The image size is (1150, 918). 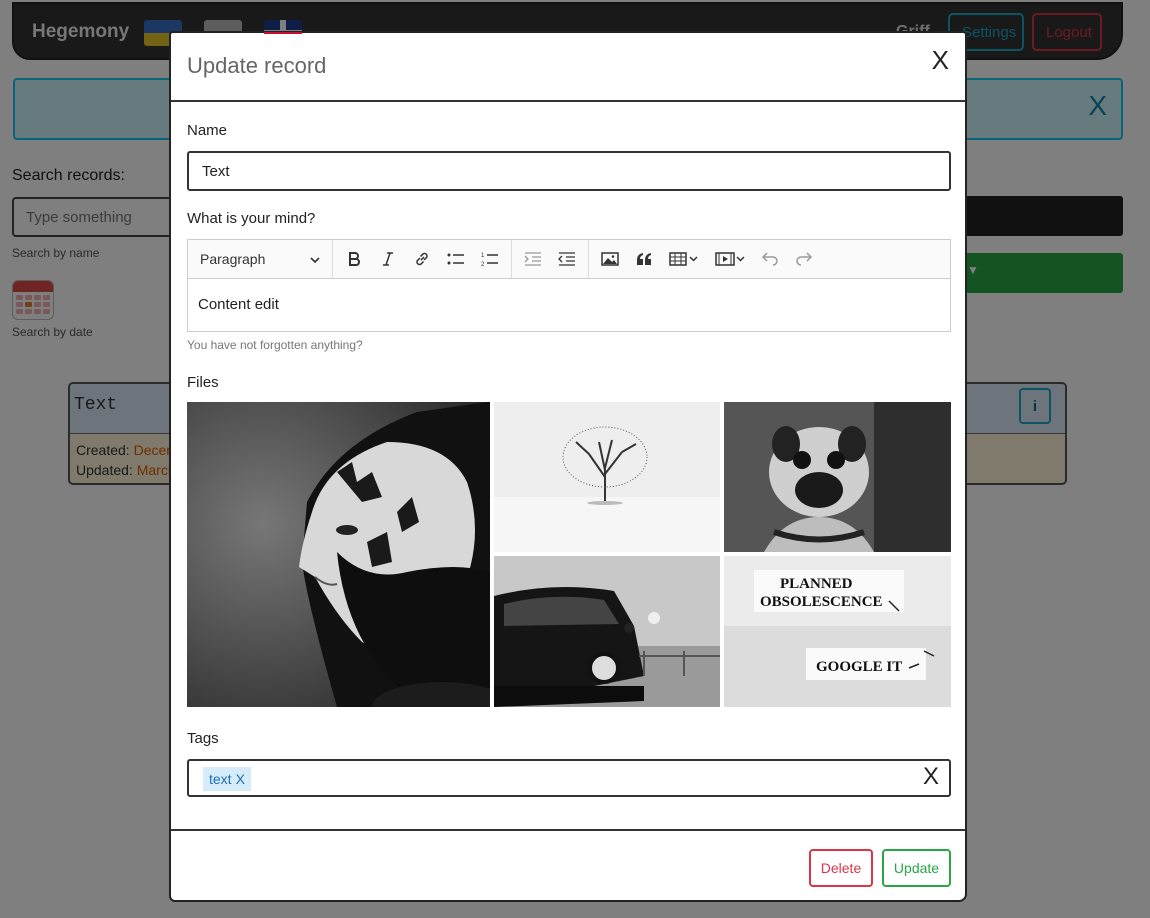 What do you see at coordinates (354, 259) in the screenshot?
I see `bold-icon` at bounding box center [354, 259].